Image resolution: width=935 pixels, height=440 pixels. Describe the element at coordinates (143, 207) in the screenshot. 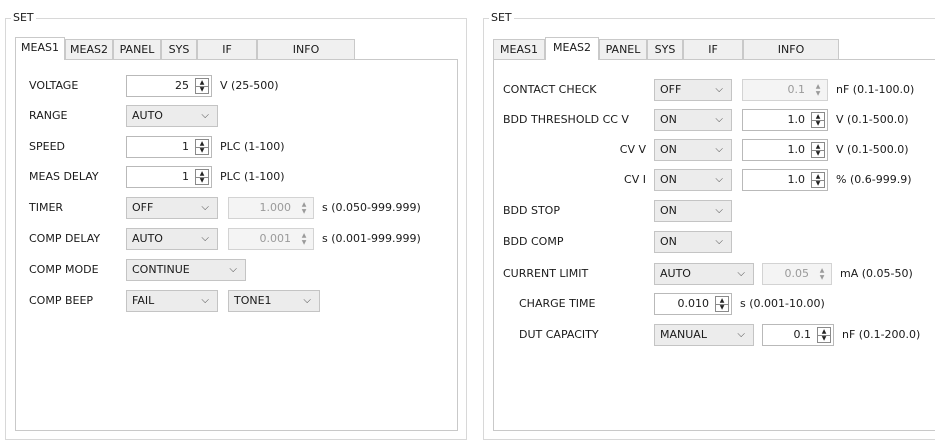

I see `timer-select-value: OFF` at that location.